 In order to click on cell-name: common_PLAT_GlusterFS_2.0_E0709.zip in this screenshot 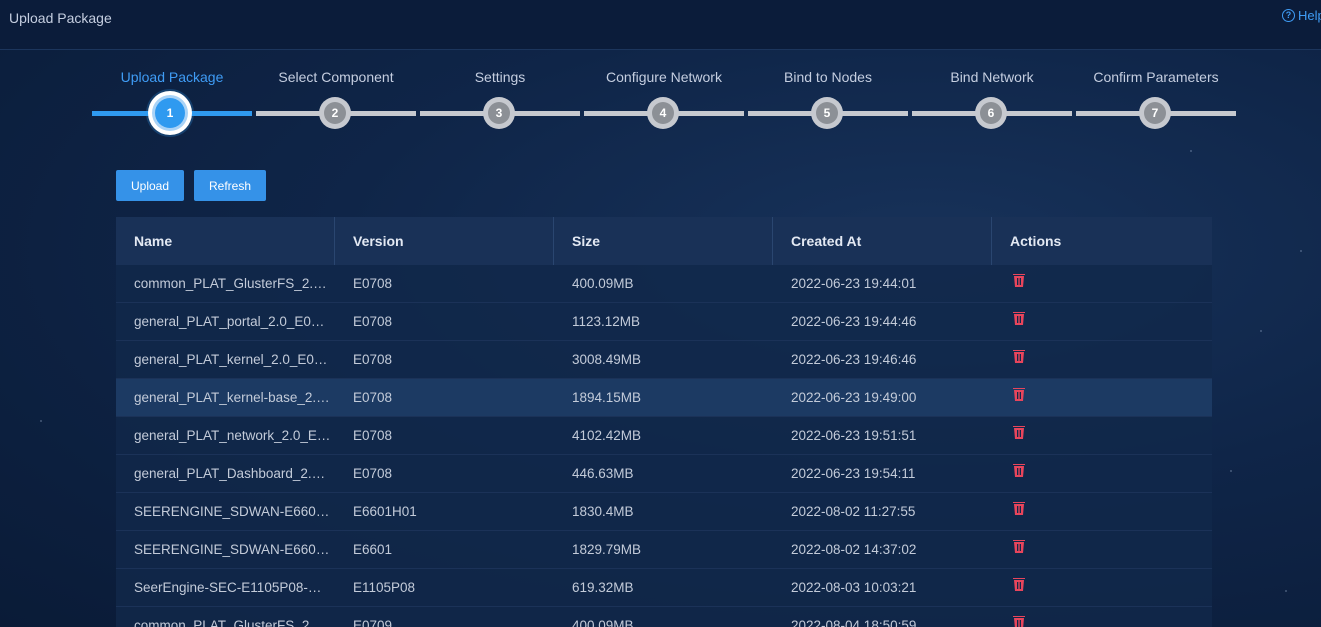, I will do `click(234, 622)`.